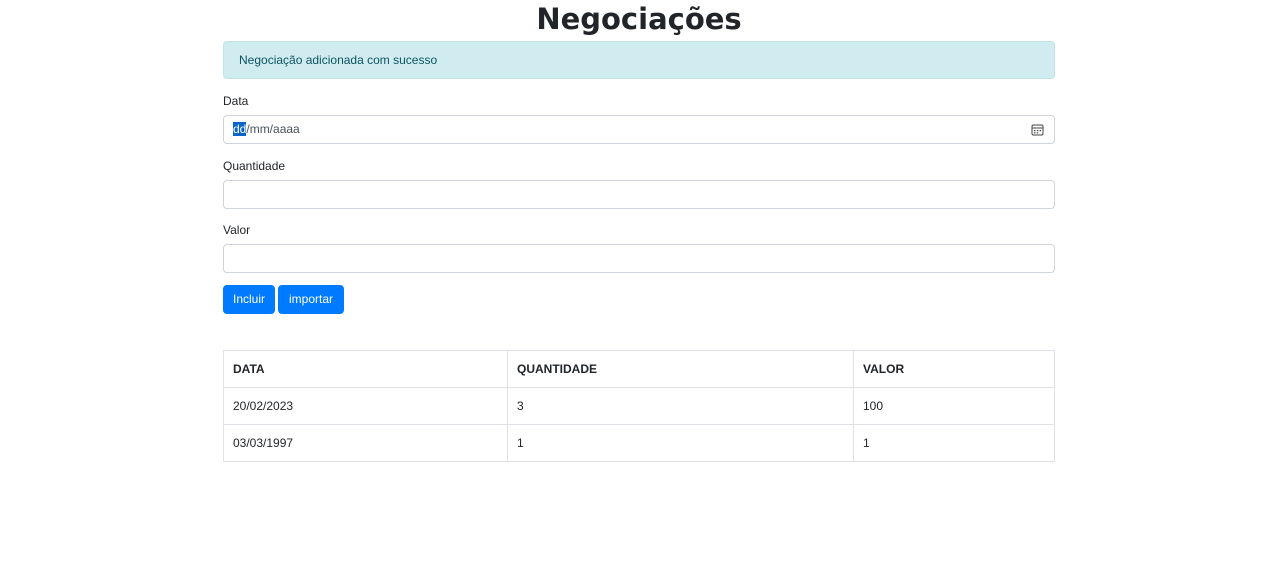  What do you see at coordinates (365, 443) in the screenshot?
I see `cell-data: 03/03/1997` at bounding box center [365, 443].